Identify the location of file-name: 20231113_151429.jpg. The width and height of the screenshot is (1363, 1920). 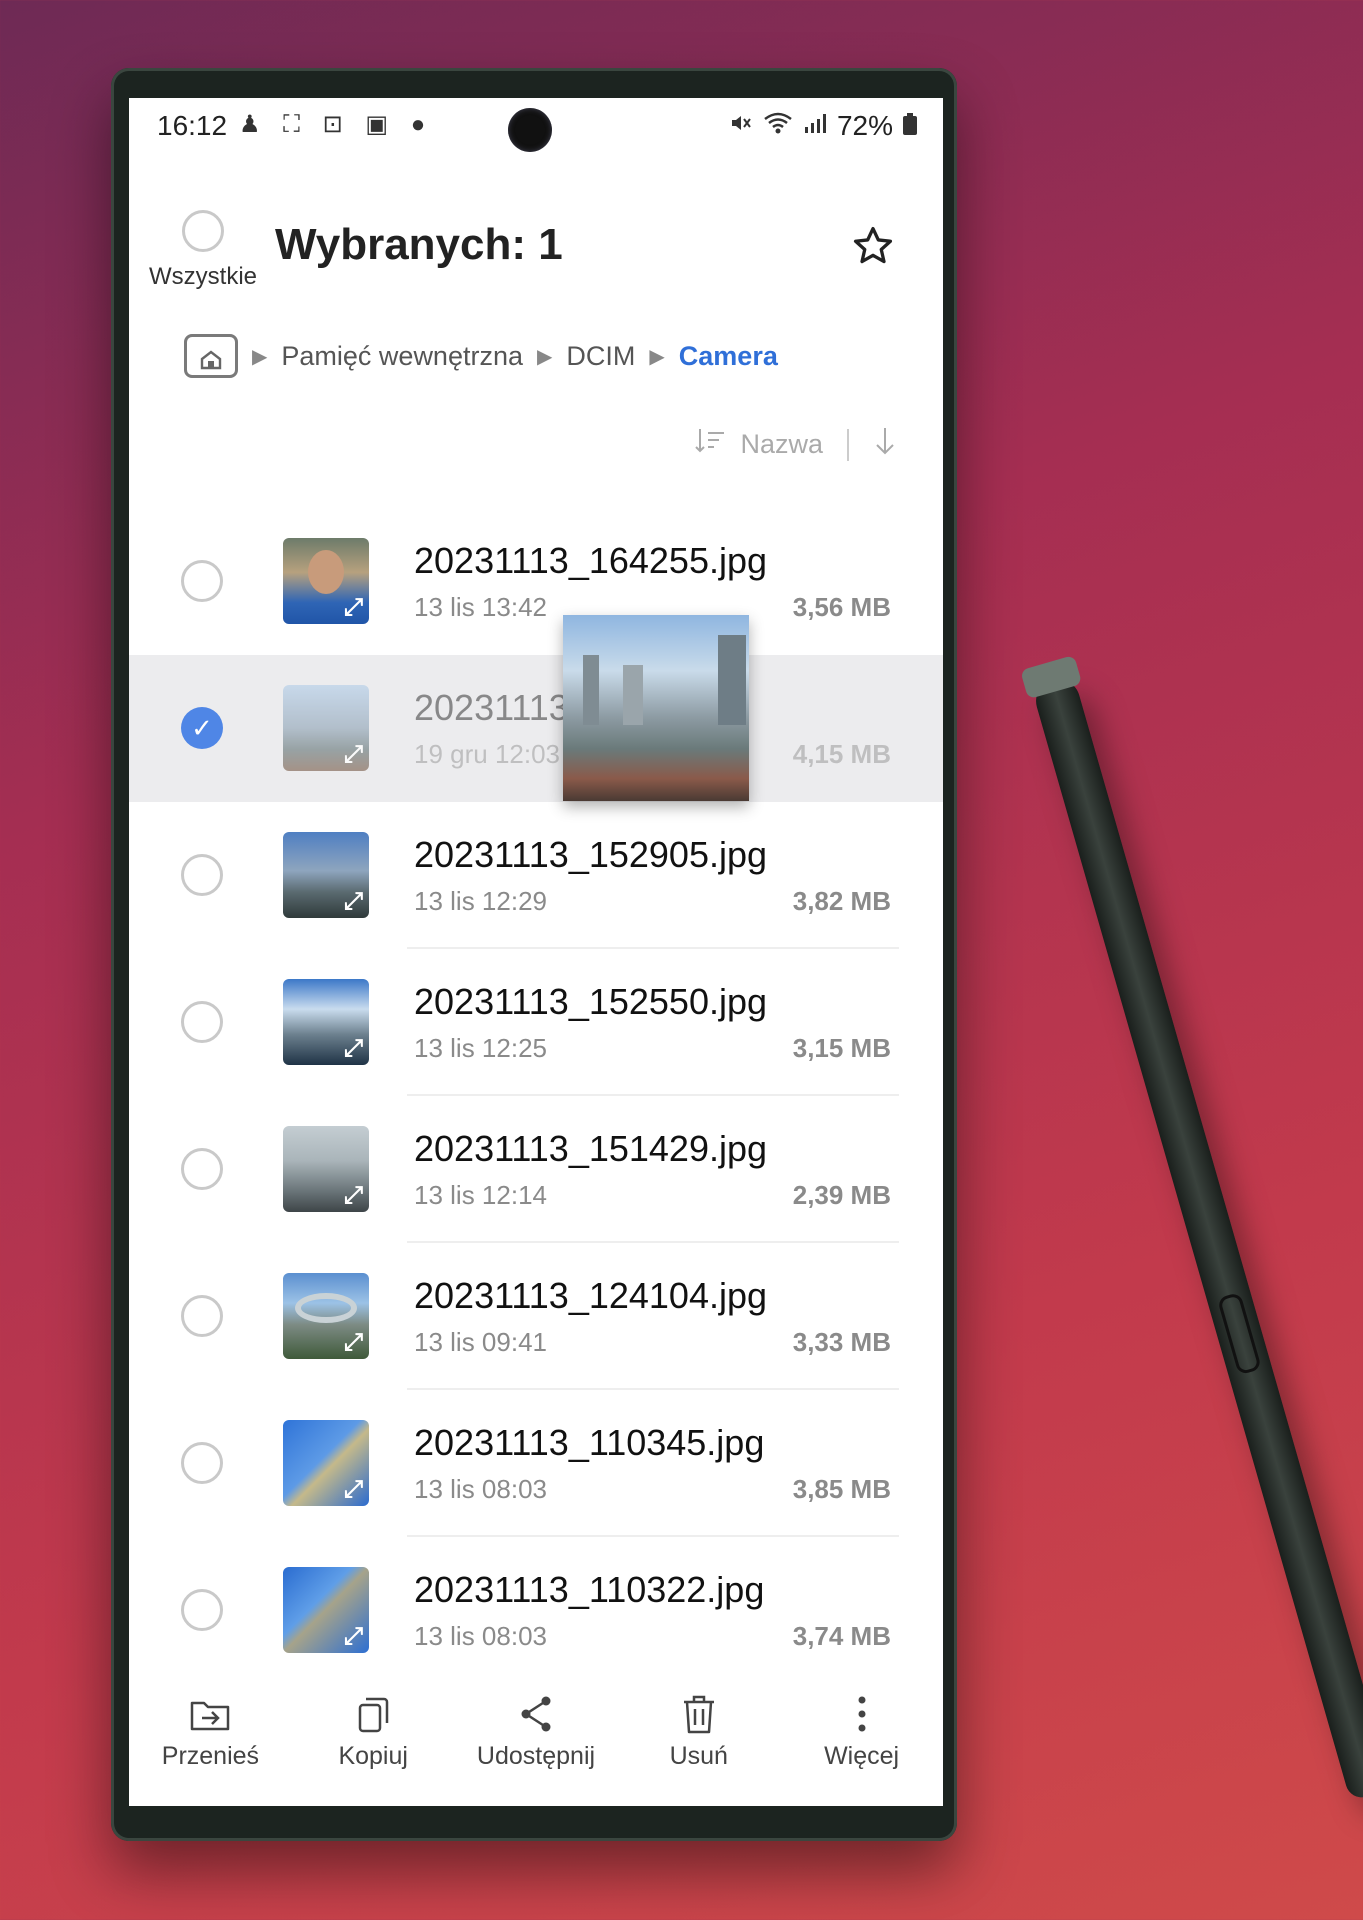
(591, 1148).